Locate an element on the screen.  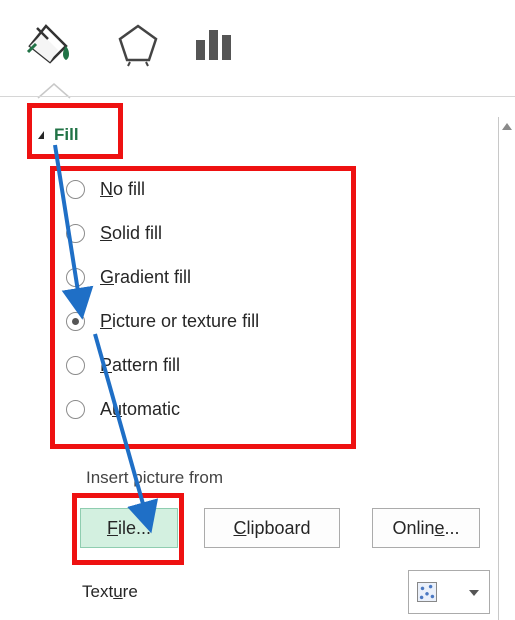
annotation-arrows is located at coordinates (106, 339).